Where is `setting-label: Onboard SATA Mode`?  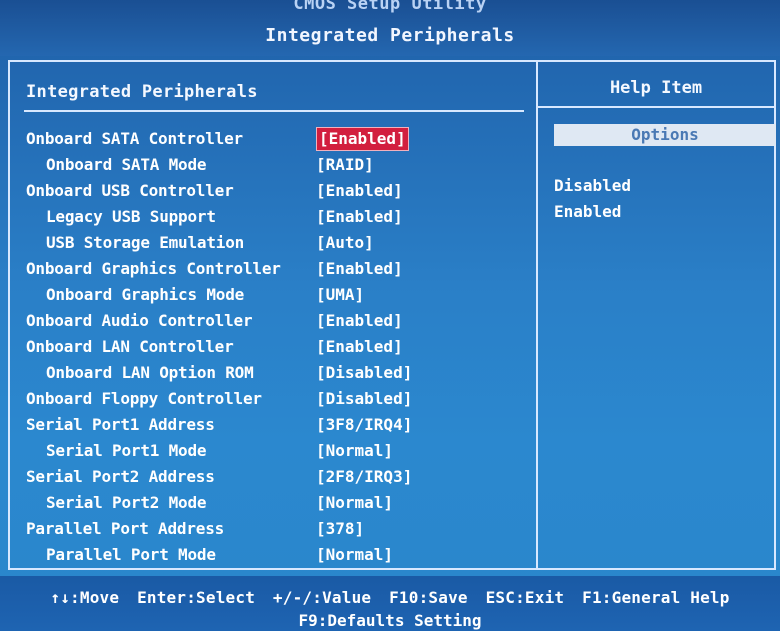
setting-label: Onboard SATA Mode is located at coordinates (126, 164).